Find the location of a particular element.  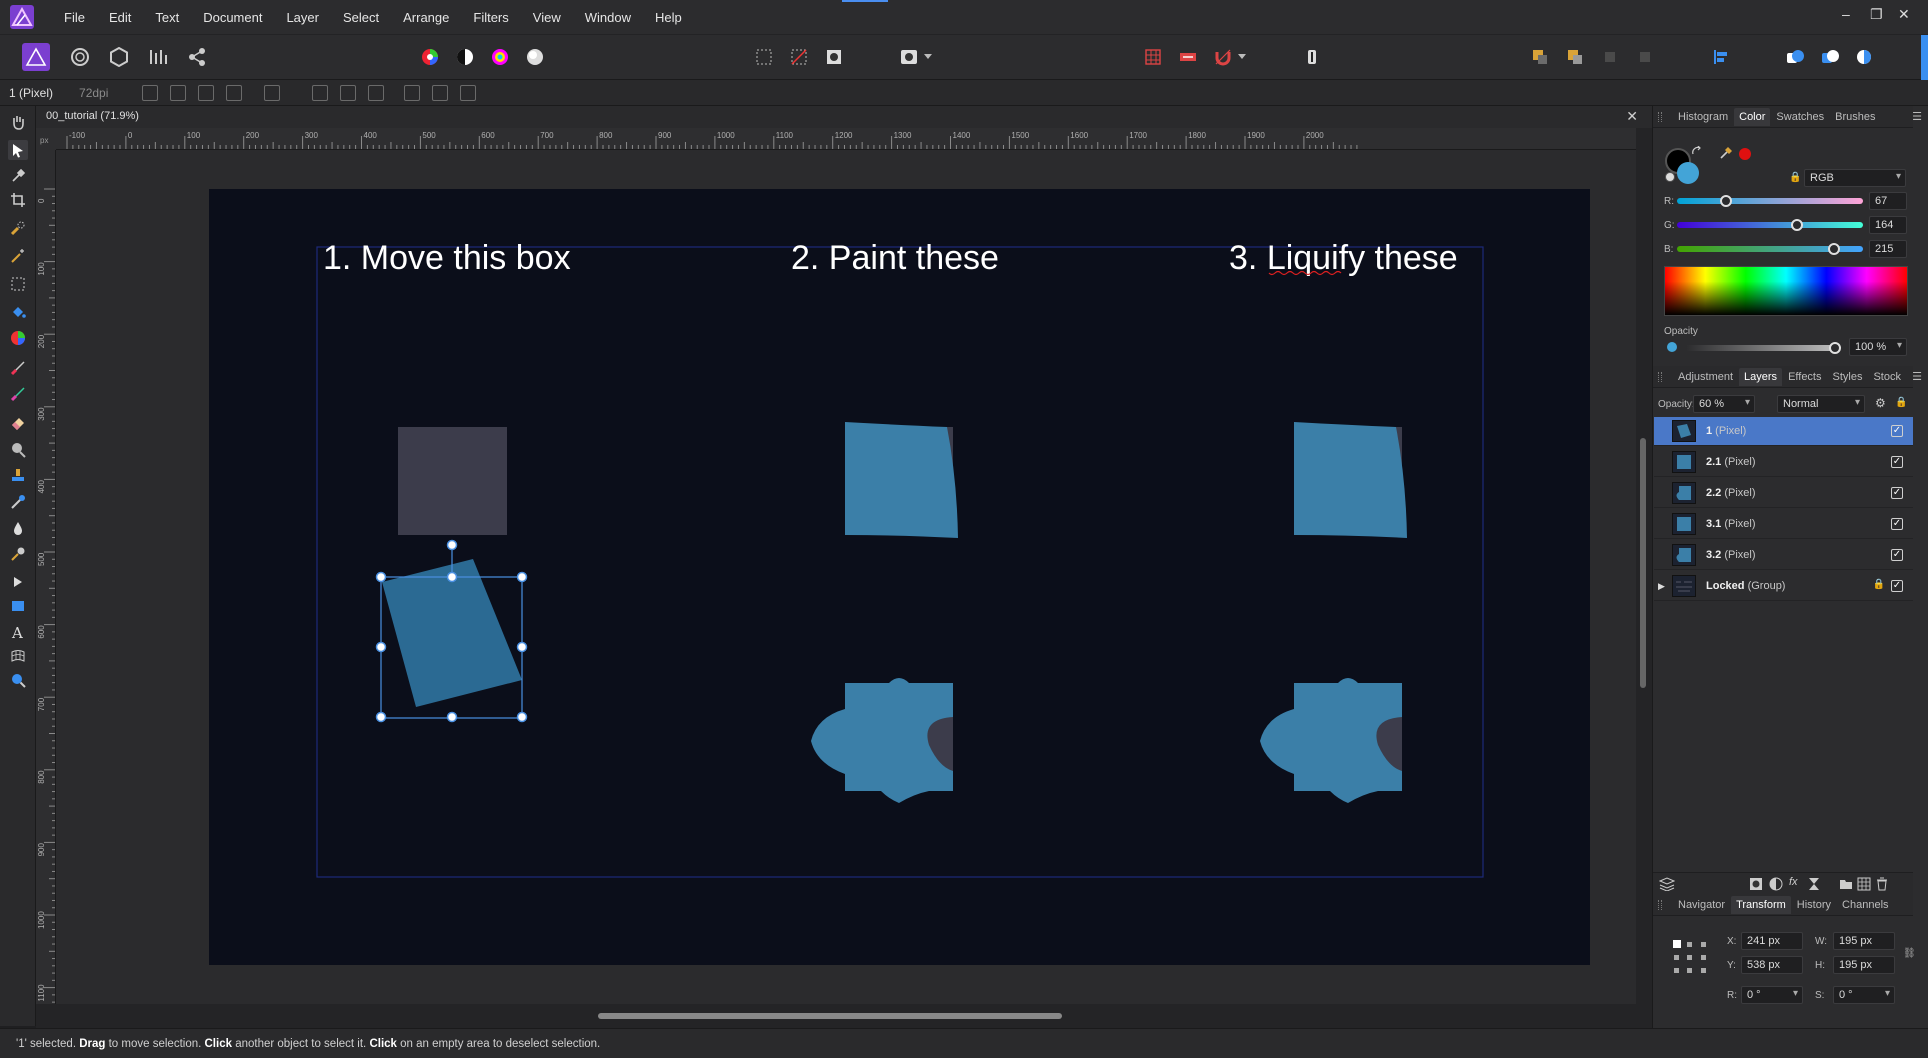

link-proportions-icon: ⛓ is located at coordinates (1909, 953).